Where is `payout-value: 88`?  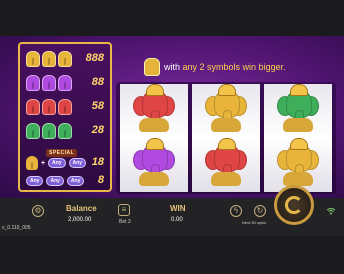
payout-value: 88 is located at coordinates (97, 82).